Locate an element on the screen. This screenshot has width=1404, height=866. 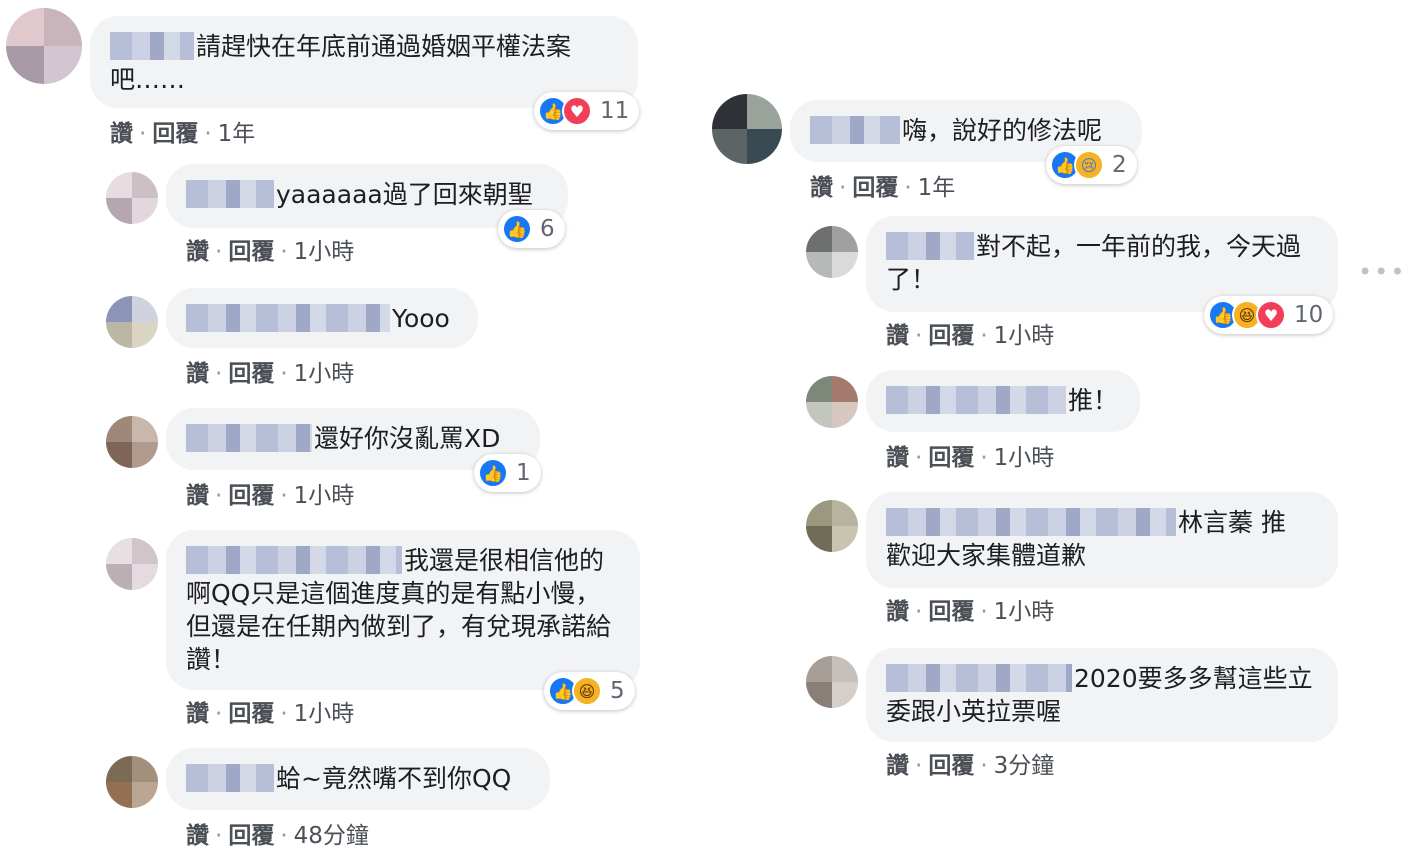
reactions-summary: 👍 6 is located at coordinates (531, 229).